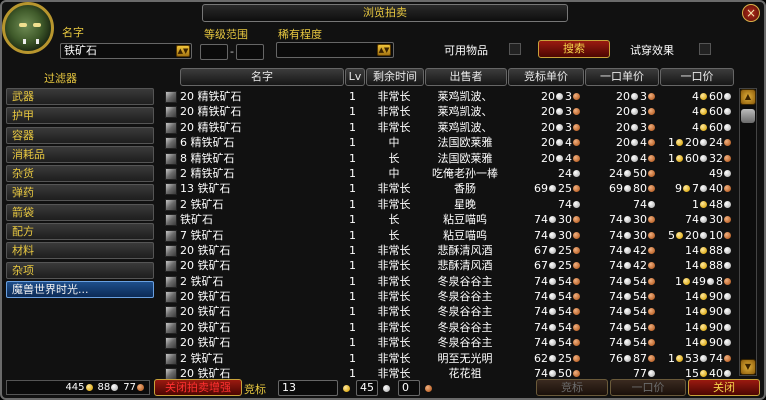  What do you see at coordinates (385, 13) in the screenshot?
I see `window-title: 浏览拍卖` at bounding box center [385, 13].